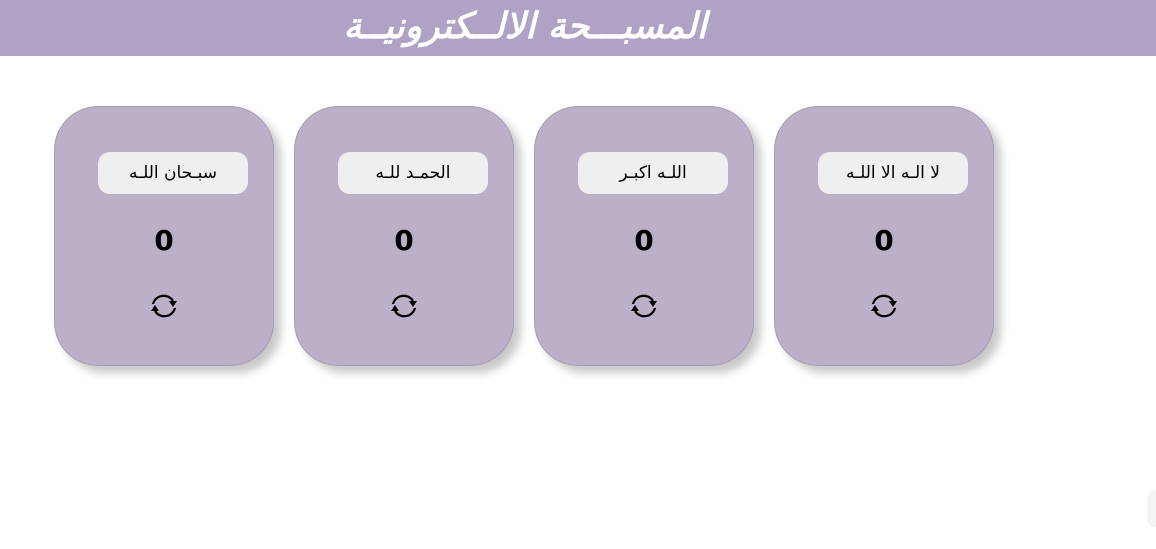 The image size is (1156, 549). I want to click on tasbeeh-card-alhamdulillah: الحمـد للـه 0, so click(404, 236).